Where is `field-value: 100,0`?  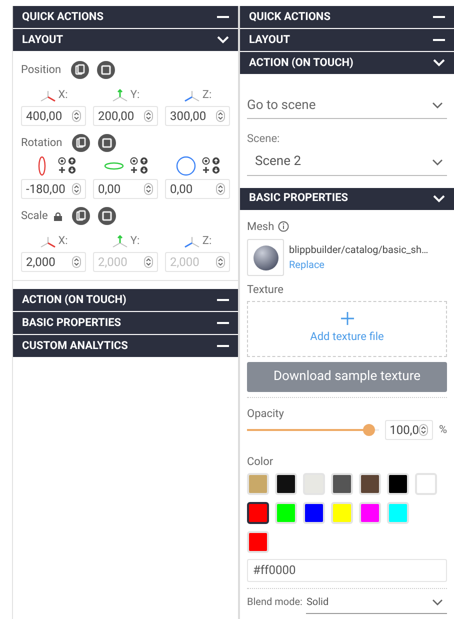 field-value: 100,0 is located at coordinates (404, 430).